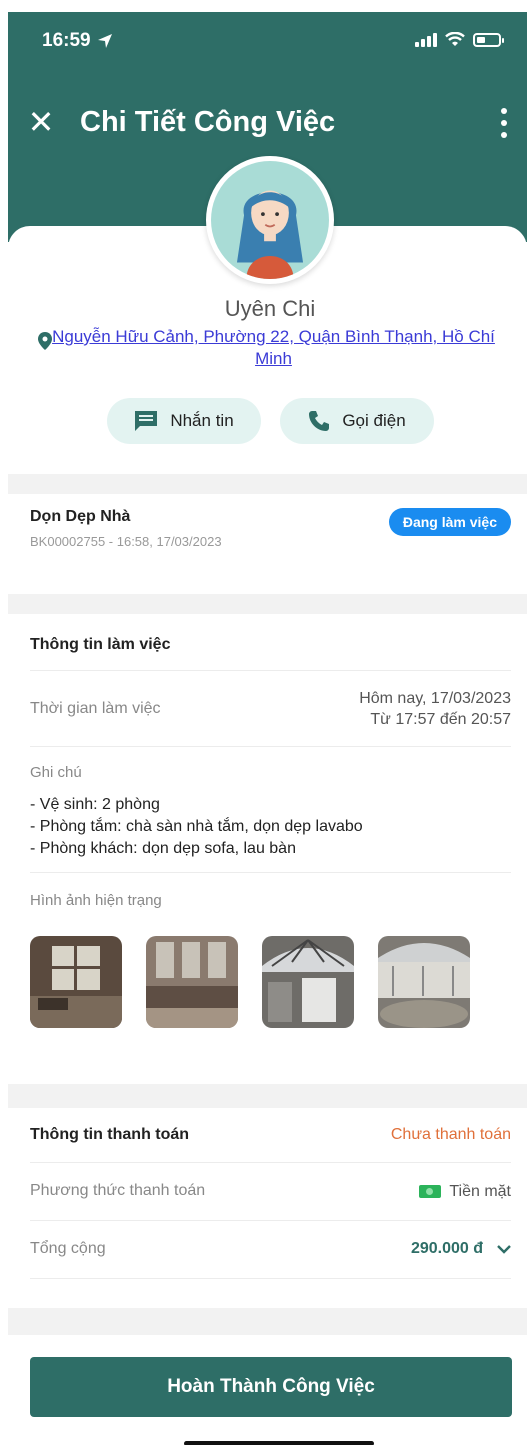 Image resolution: width=527 pixels, height=1445 pixels. I want to click on total-amount-toggle: 290.000 đ, so click(461, 1249).